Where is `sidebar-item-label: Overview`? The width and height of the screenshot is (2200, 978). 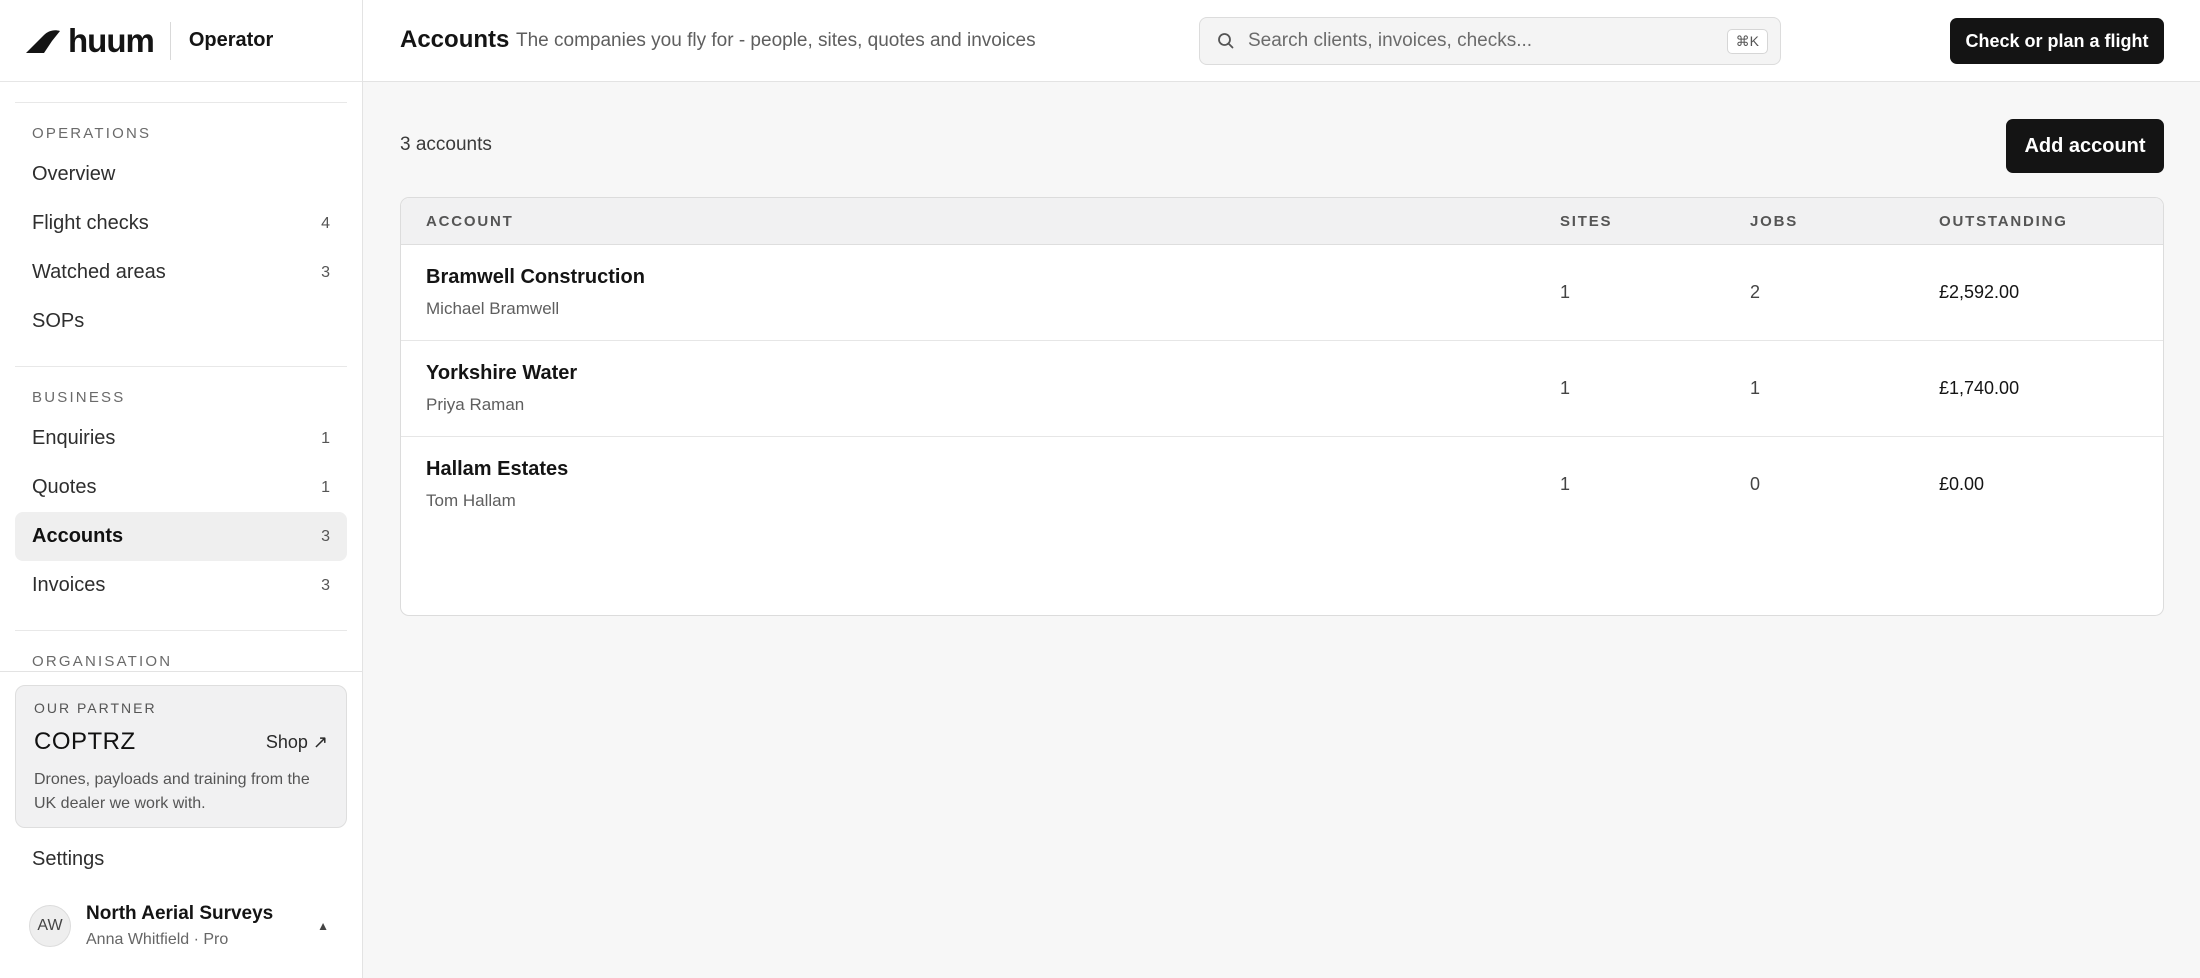
sidebar-item-label: Overview is located at coordinates (74, 174).